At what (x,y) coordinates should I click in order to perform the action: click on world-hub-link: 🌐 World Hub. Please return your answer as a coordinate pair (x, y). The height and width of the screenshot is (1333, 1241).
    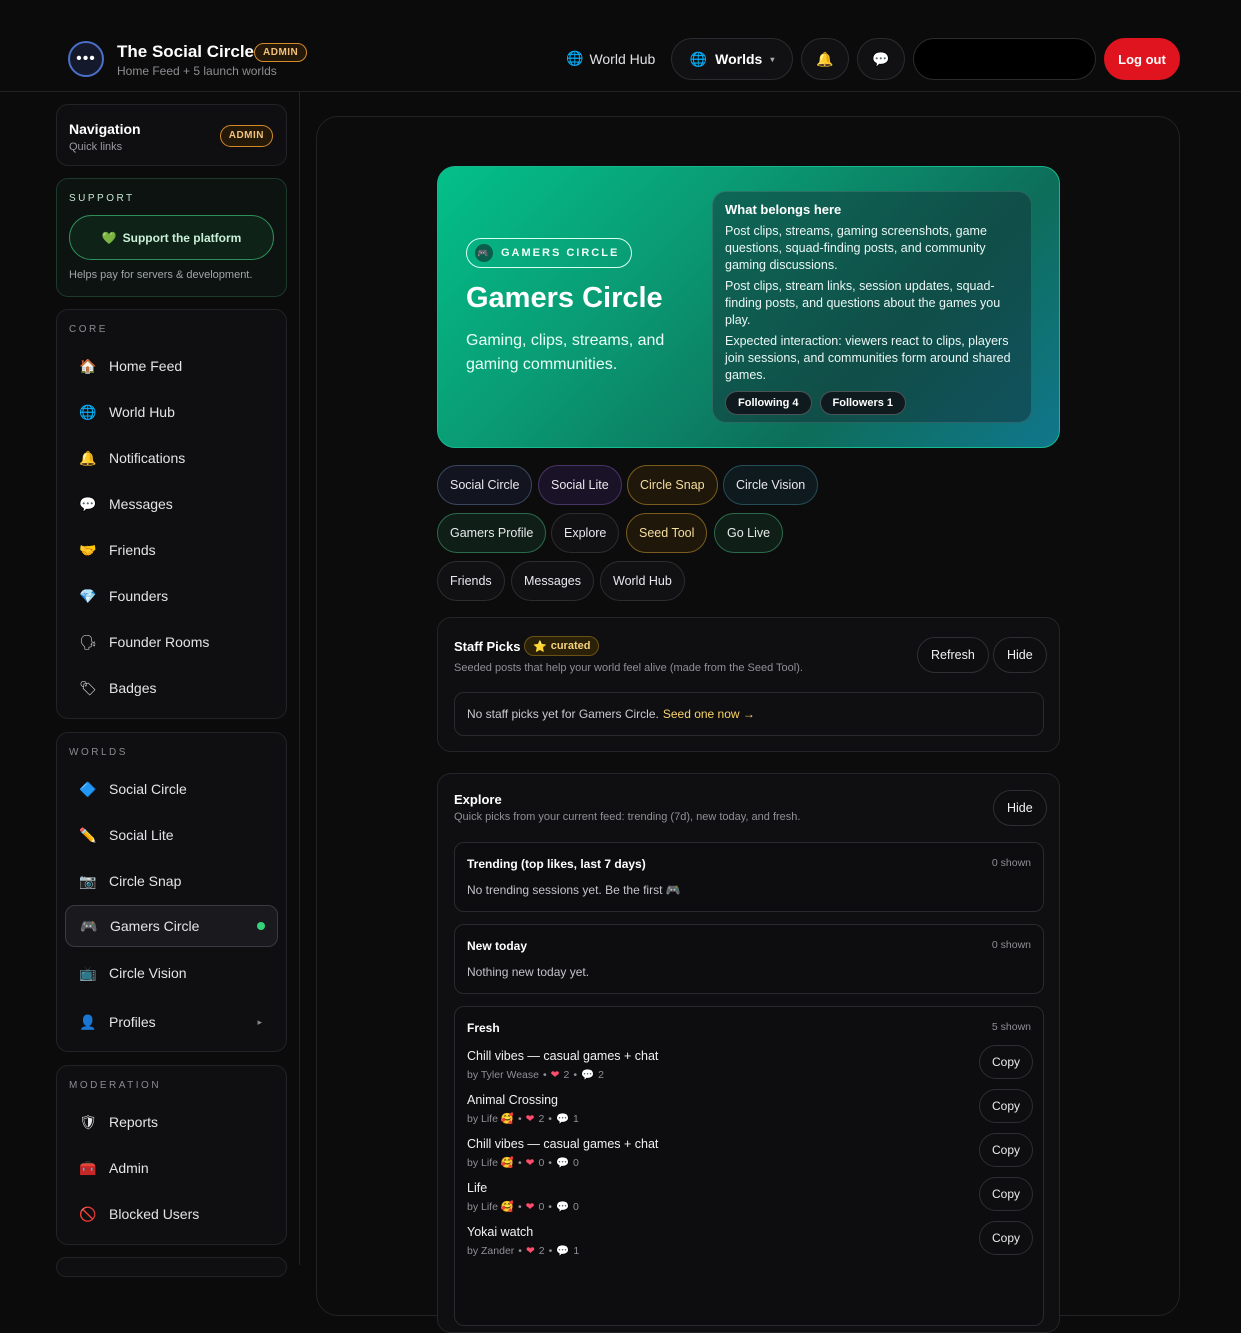
    Looking at the image, I should click on (610, 58).